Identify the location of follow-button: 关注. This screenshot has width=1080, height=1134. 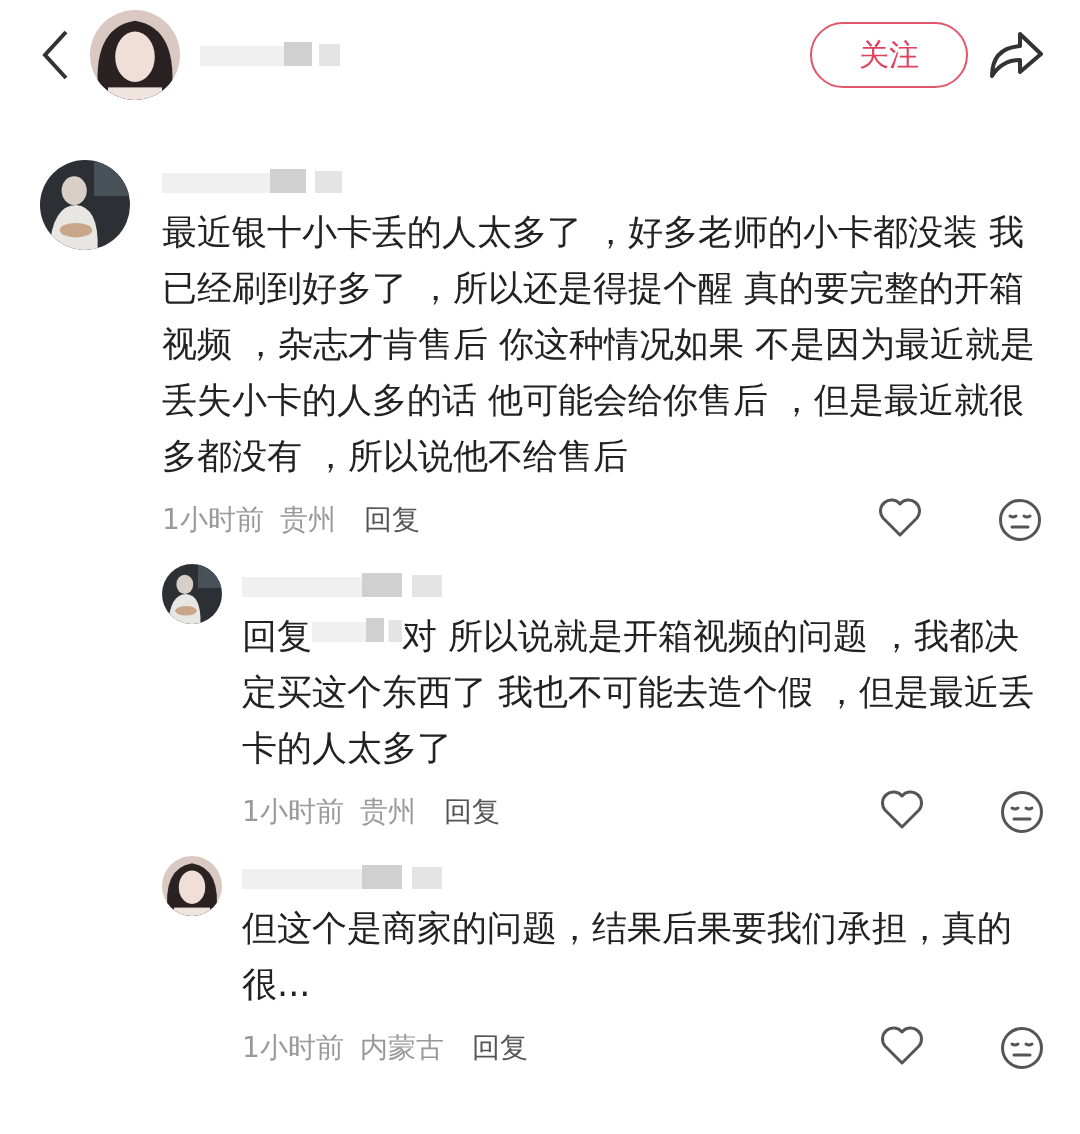
(889, 55).